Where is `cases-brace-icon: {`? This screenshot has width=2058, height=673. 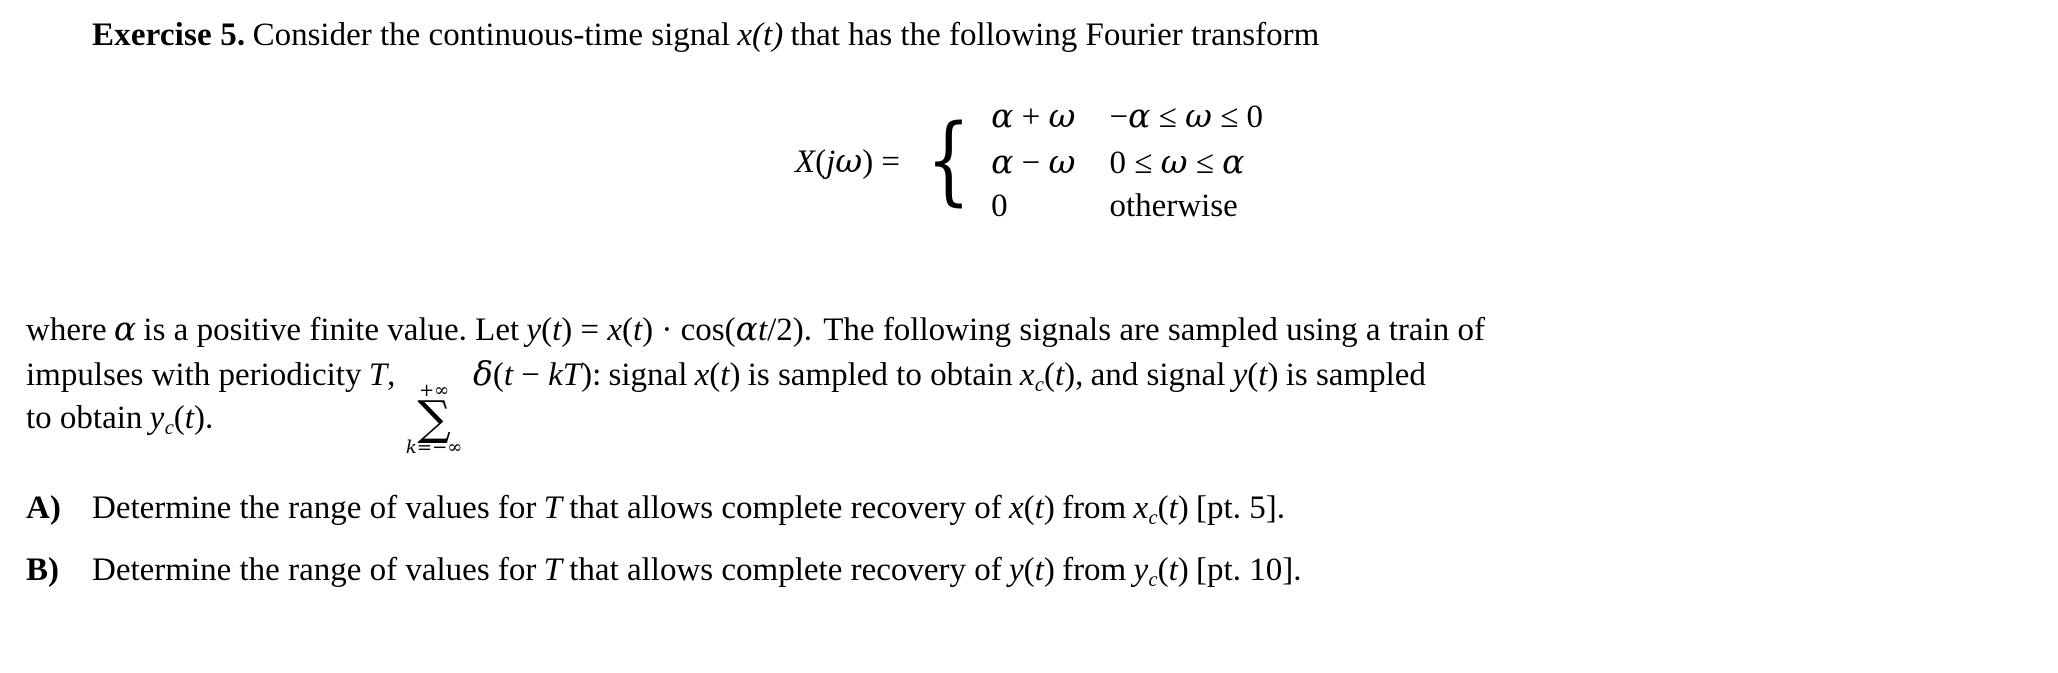
cases-brace-icon: { is located at coordinates (948, 160).